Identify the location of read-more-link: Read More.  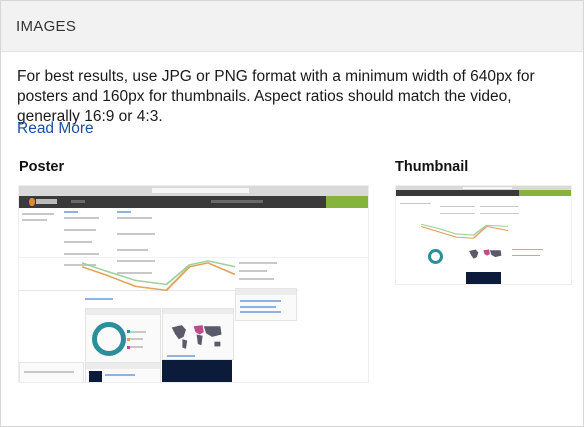
(55, 129).